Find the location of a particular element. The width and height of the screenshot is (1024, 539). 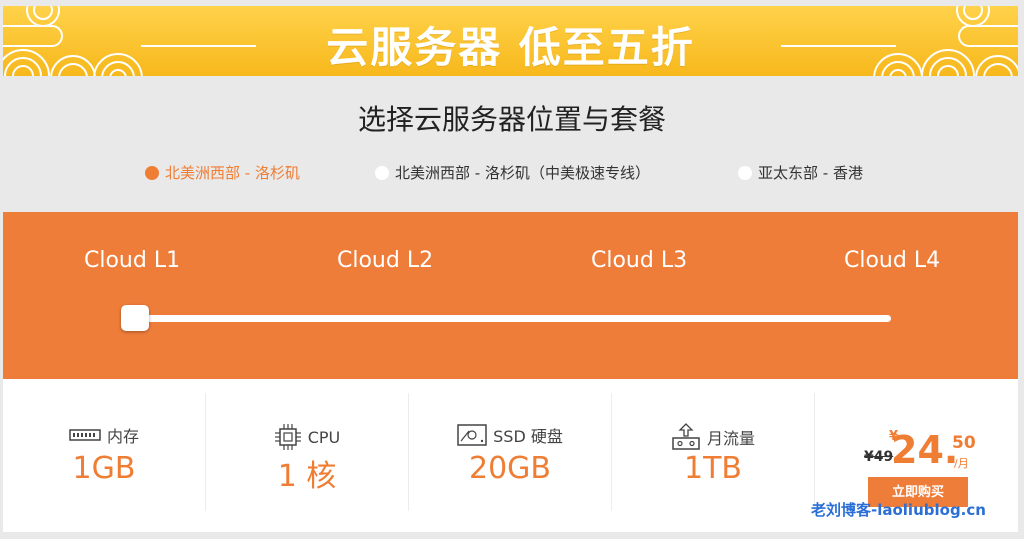

page-title: 选择云服务器位置与套餐 is located at coordinates (511, 119).